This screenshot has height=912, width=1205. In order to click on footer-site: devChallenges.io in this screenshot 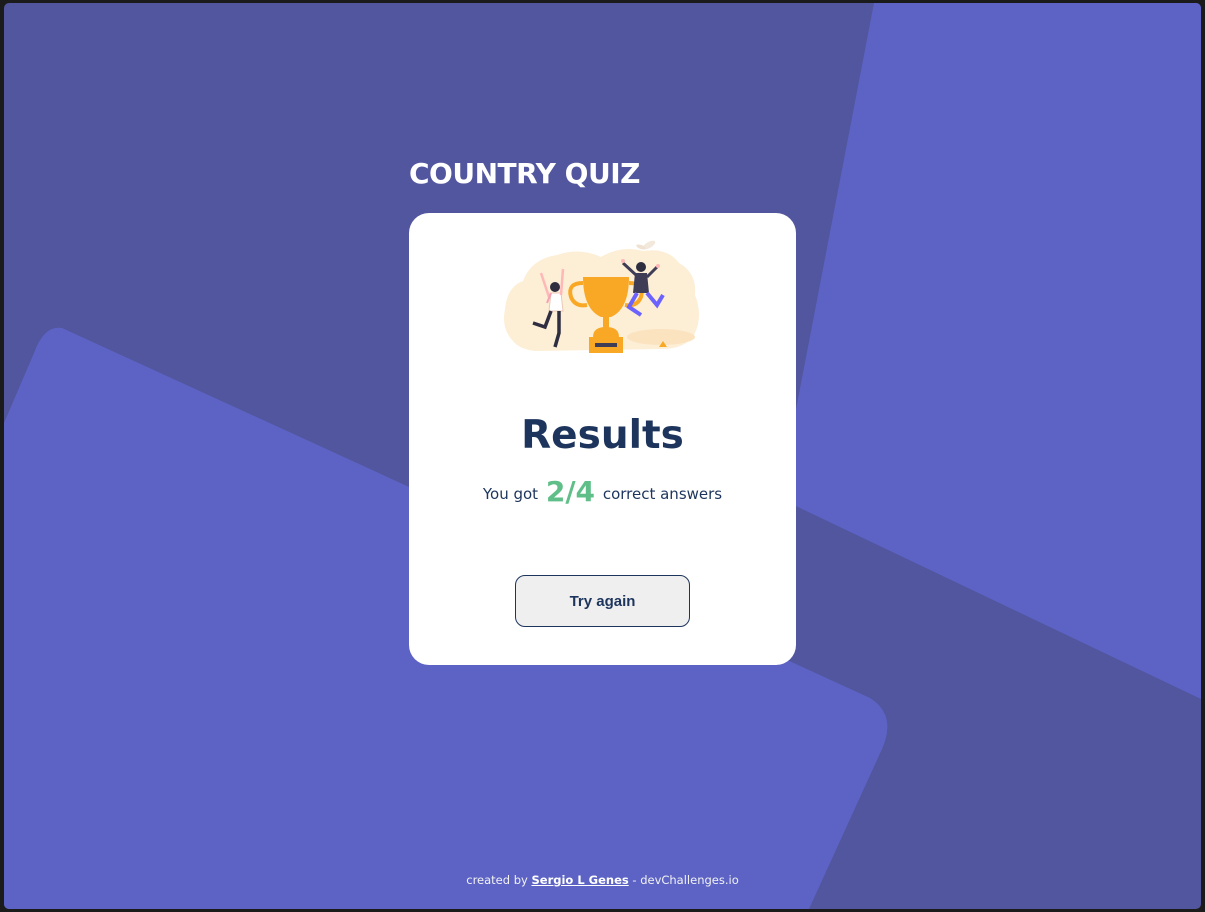, I will do `click(689, 880)`.